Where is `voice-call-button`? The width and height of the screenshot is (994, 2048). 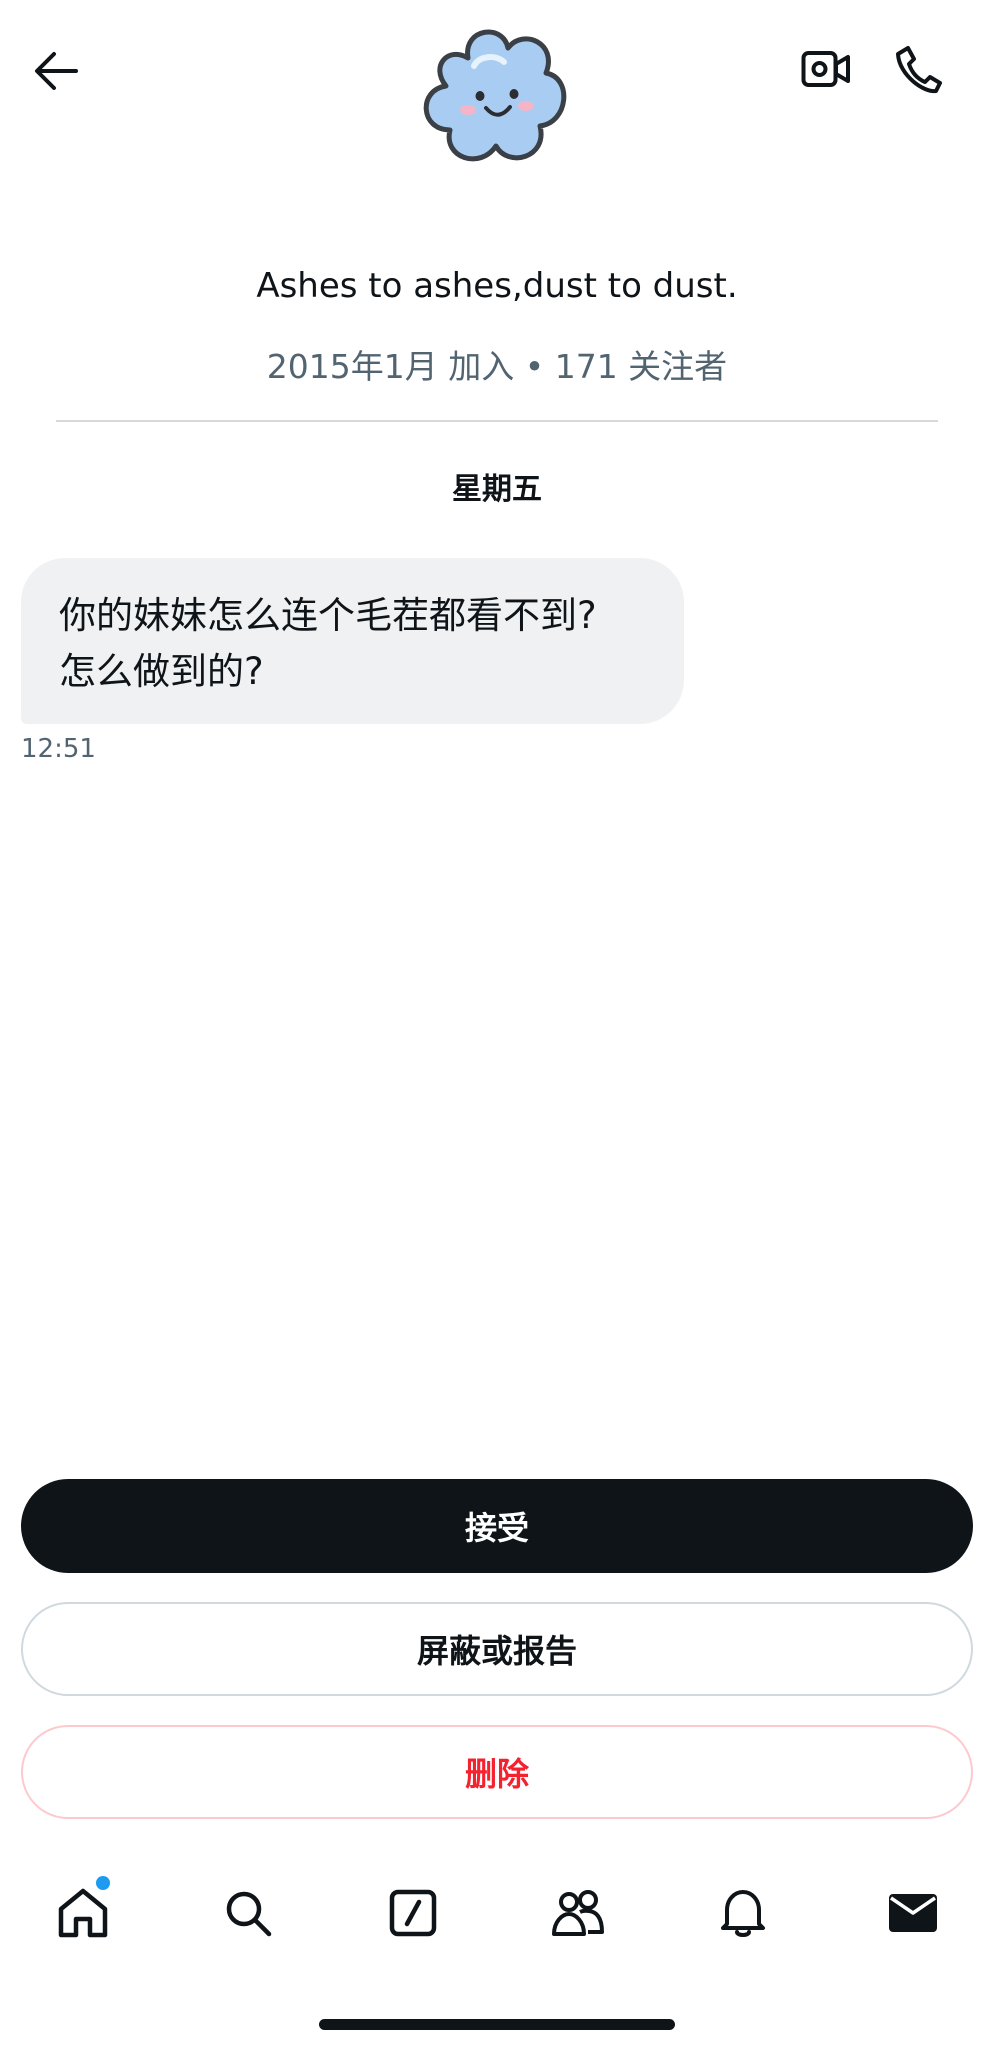 voice-call-button is located at coordinates (918, 70).